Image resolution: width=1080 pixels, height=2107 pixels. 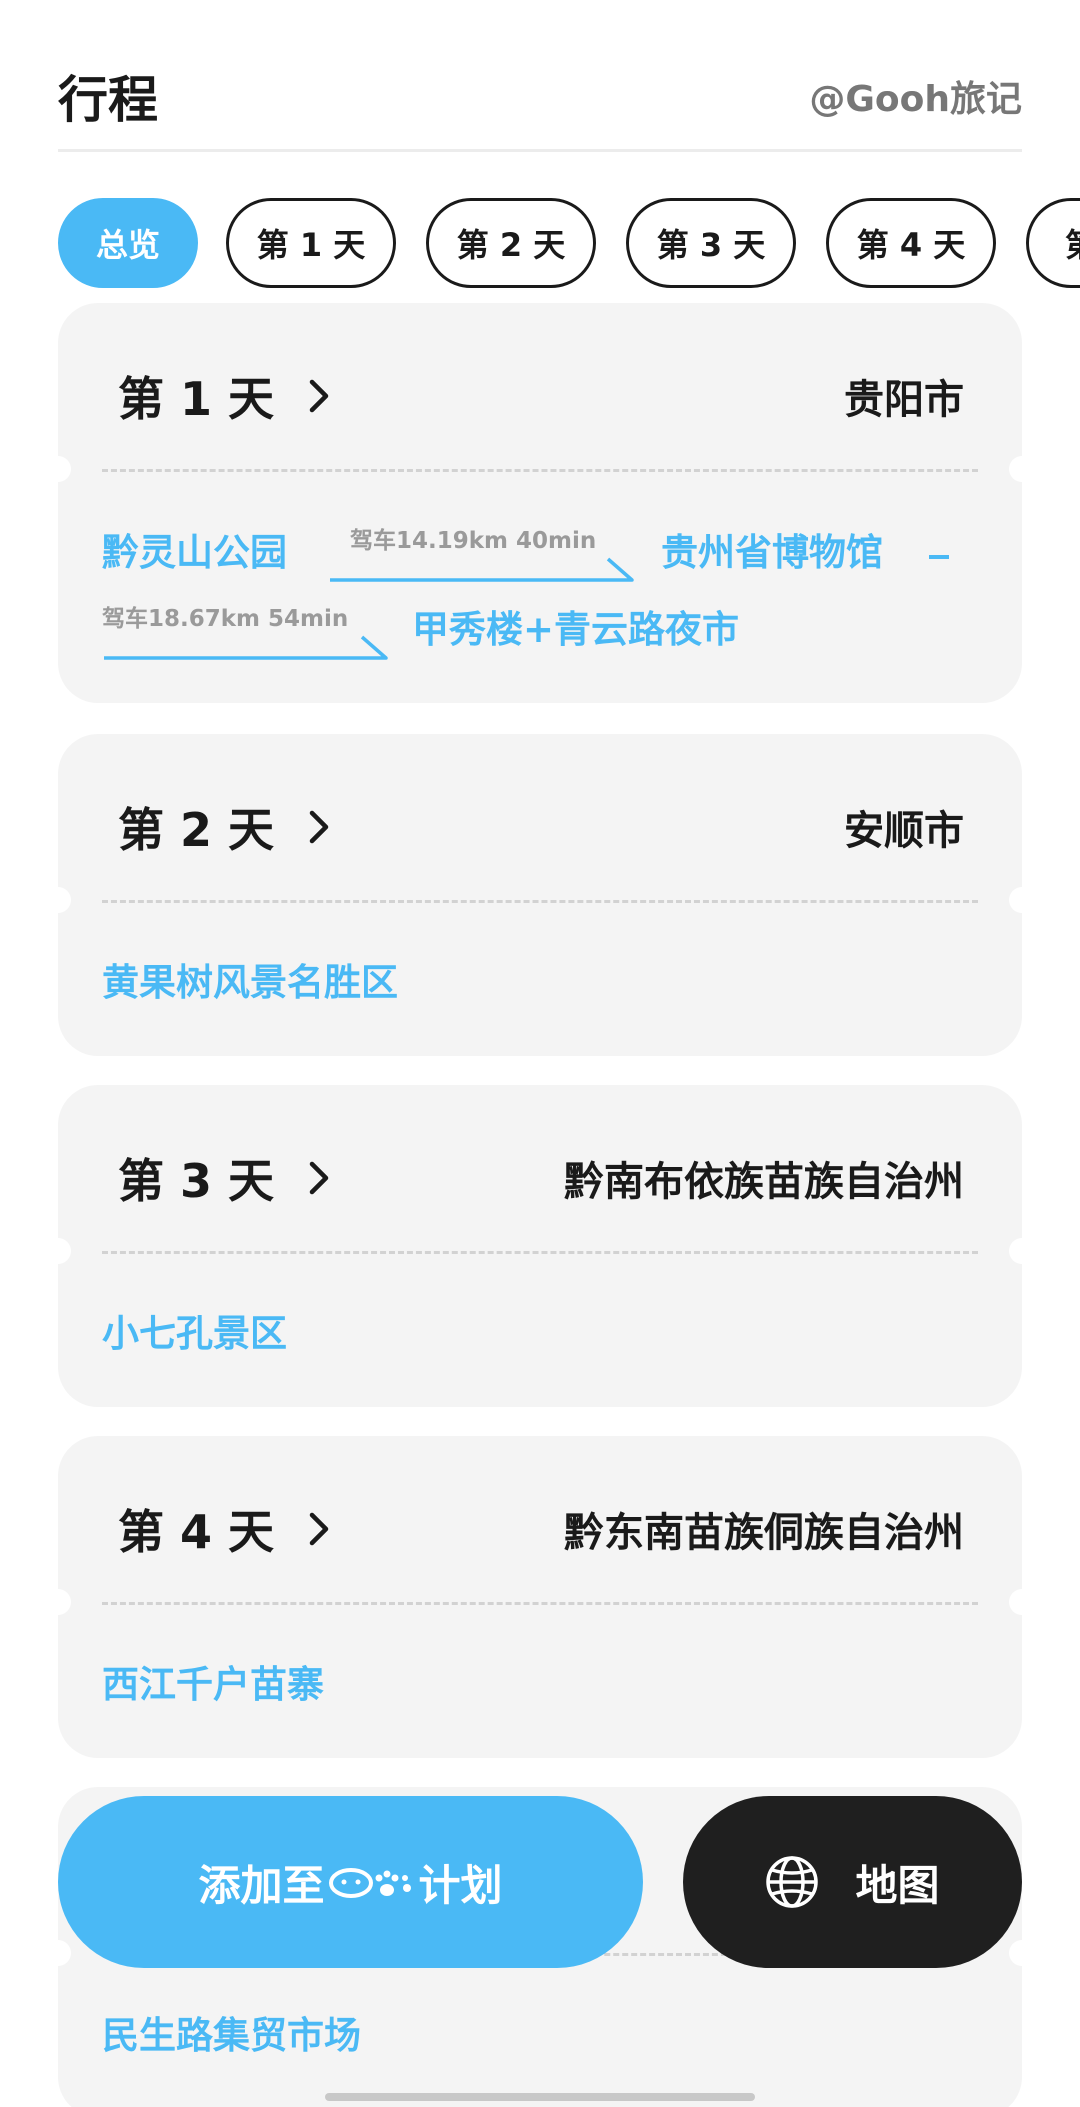 I want to click on tab-overview: 总览, so click(x=128, y=243).